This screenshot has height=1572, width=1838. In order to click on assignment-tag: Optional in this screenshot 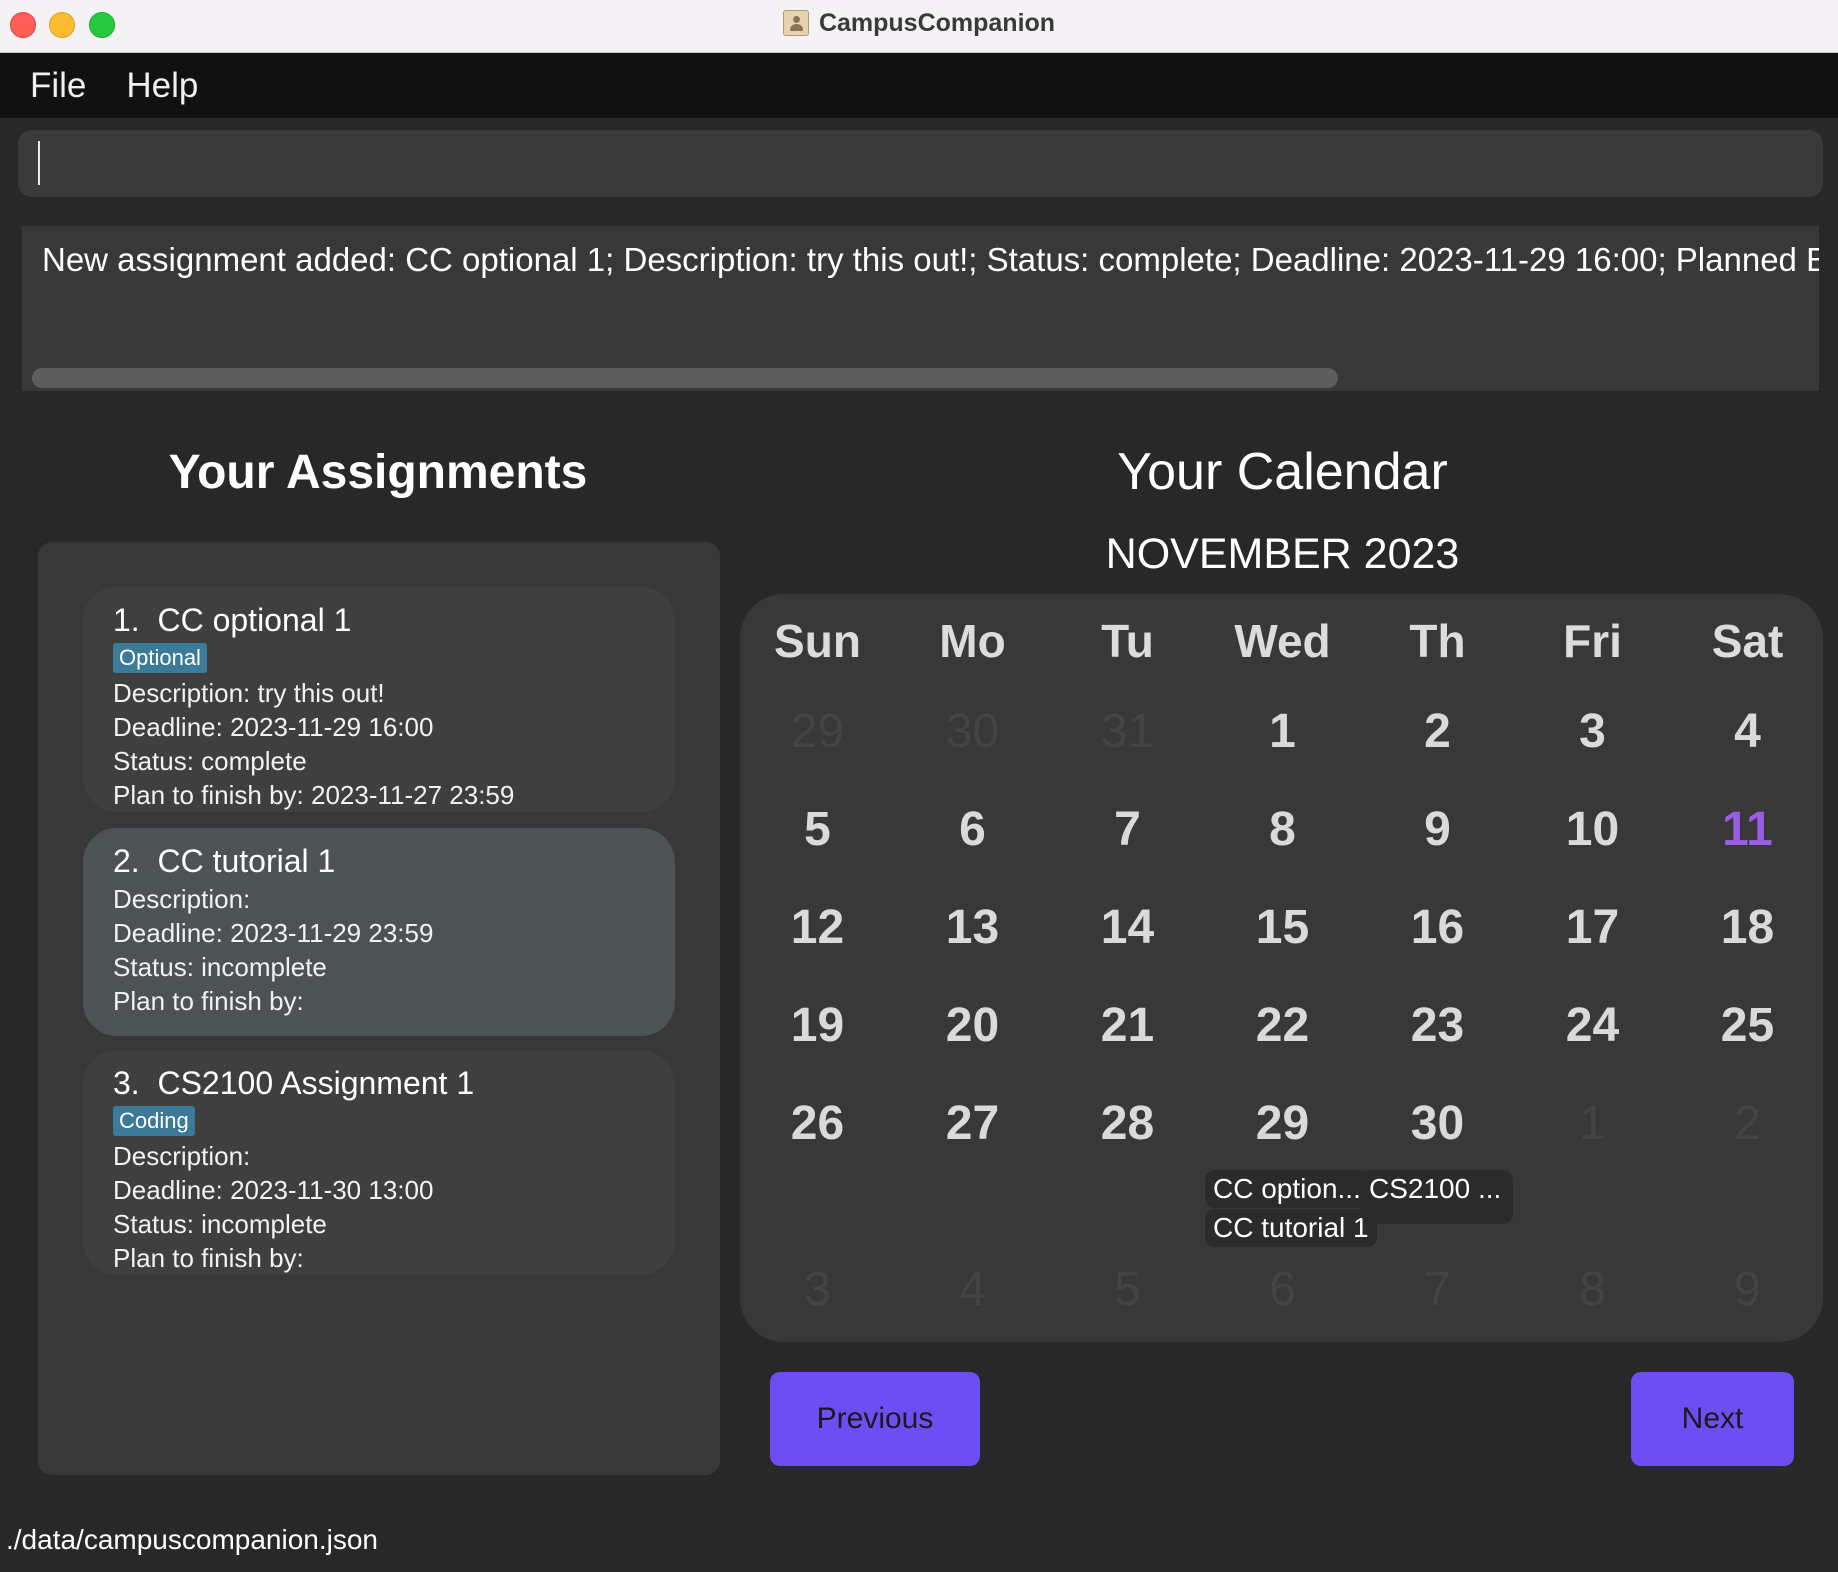, I will do `click(160, 658)`.